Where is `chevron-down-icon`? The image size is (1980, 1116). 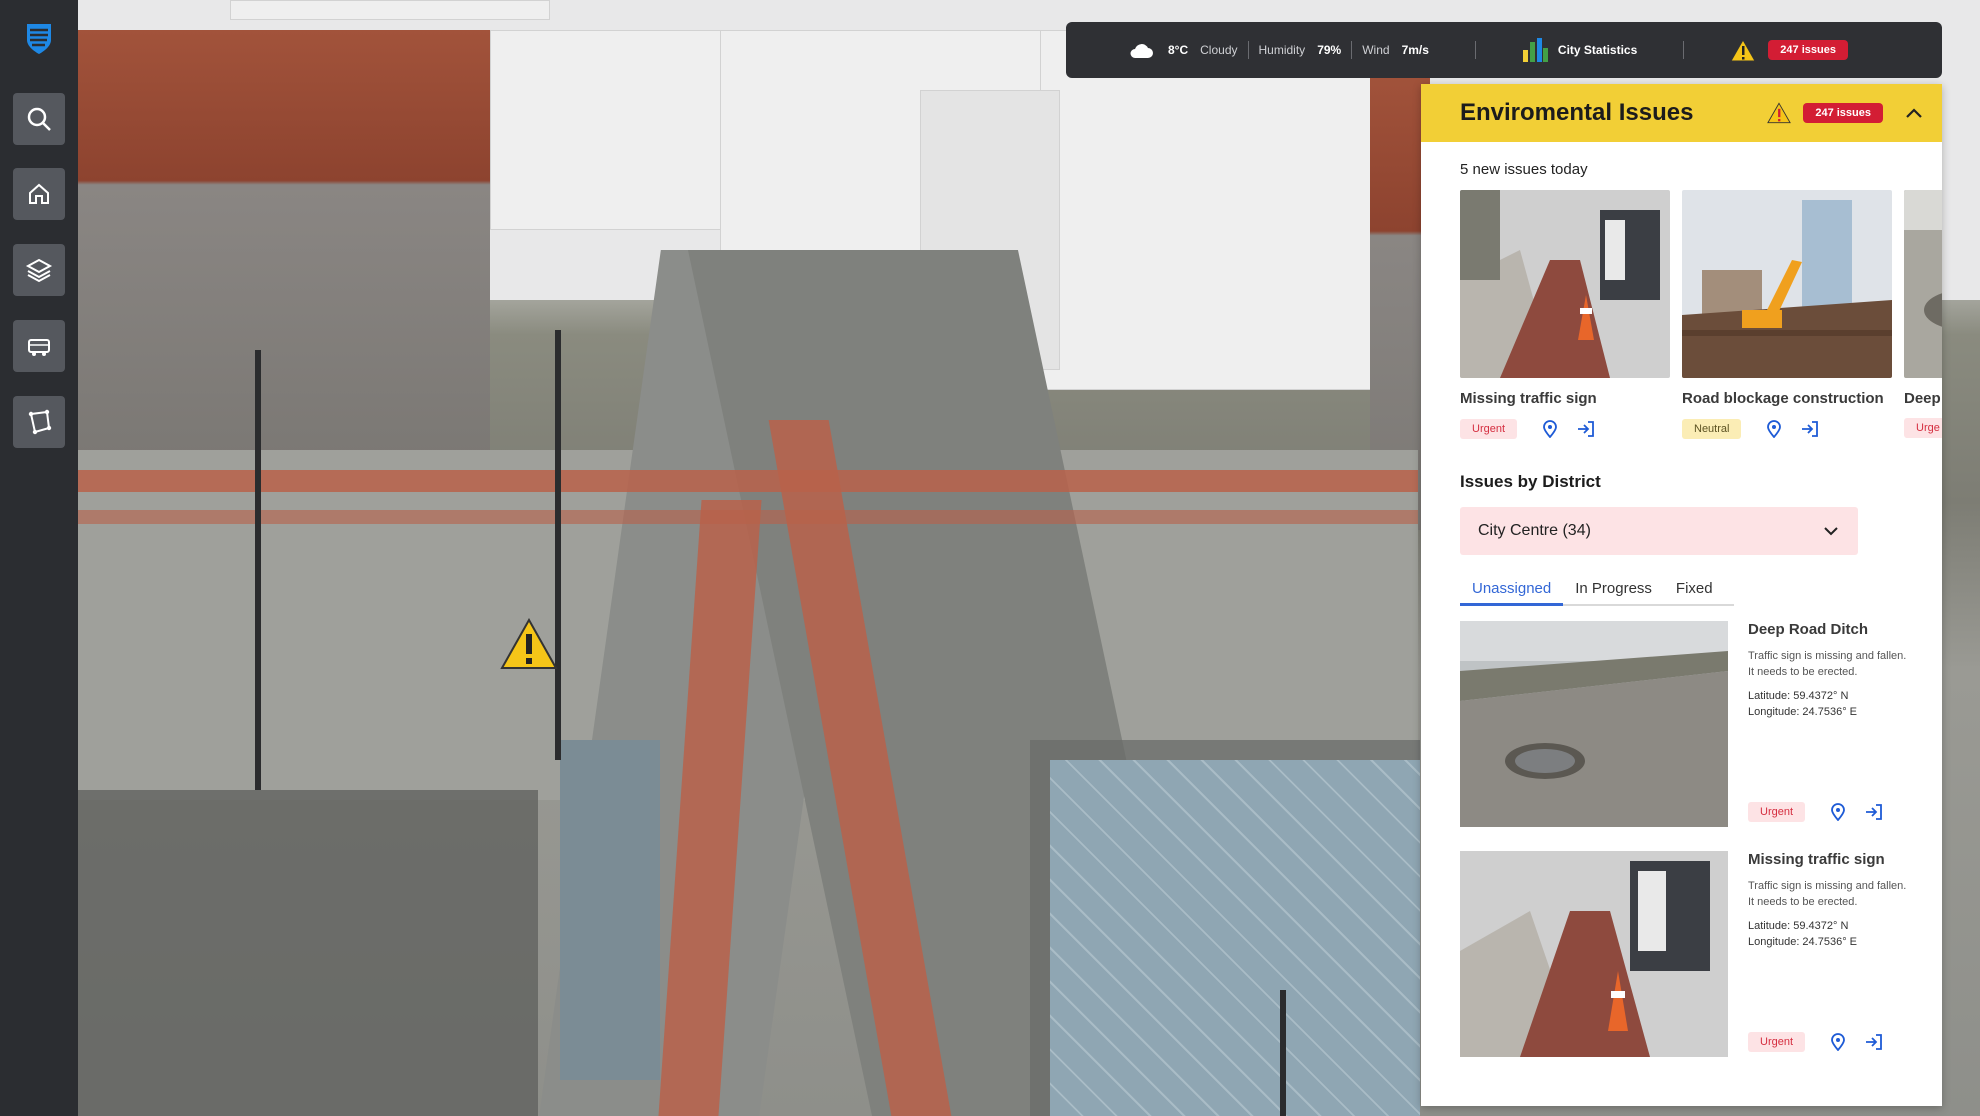 chevron-down-icon is located at coordinates (1831, 530).